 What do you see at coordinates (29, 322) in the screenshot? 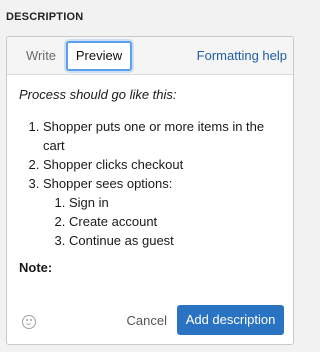
I see `smiley-icon` at bounding box center [29, 322].